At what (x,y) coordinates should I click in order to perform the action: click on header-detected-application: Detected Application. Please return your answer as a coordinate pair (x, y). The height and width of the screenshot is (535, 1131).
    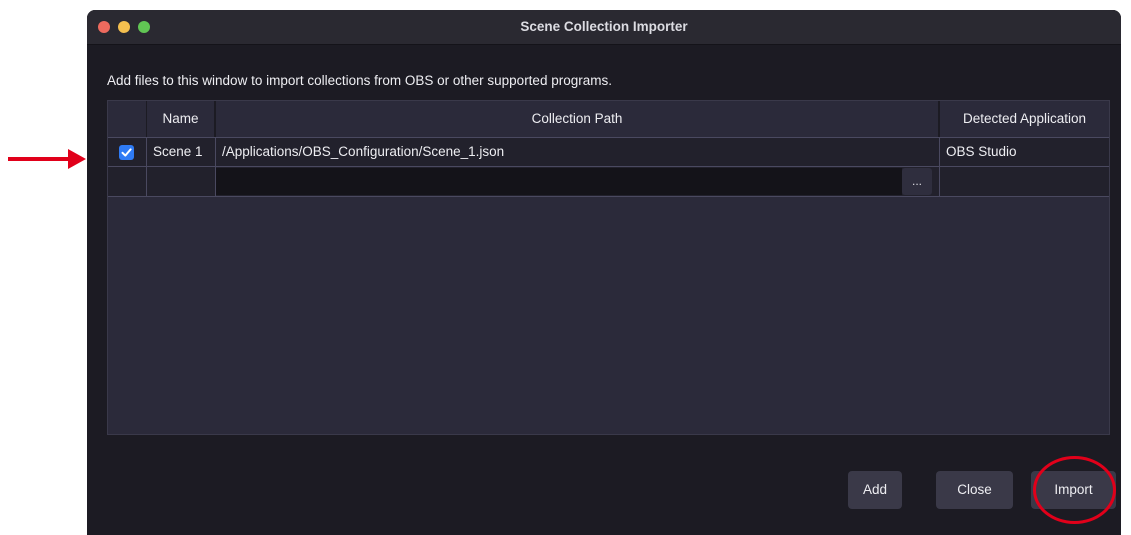
    Looking at the image, I should click on (1024, 119).